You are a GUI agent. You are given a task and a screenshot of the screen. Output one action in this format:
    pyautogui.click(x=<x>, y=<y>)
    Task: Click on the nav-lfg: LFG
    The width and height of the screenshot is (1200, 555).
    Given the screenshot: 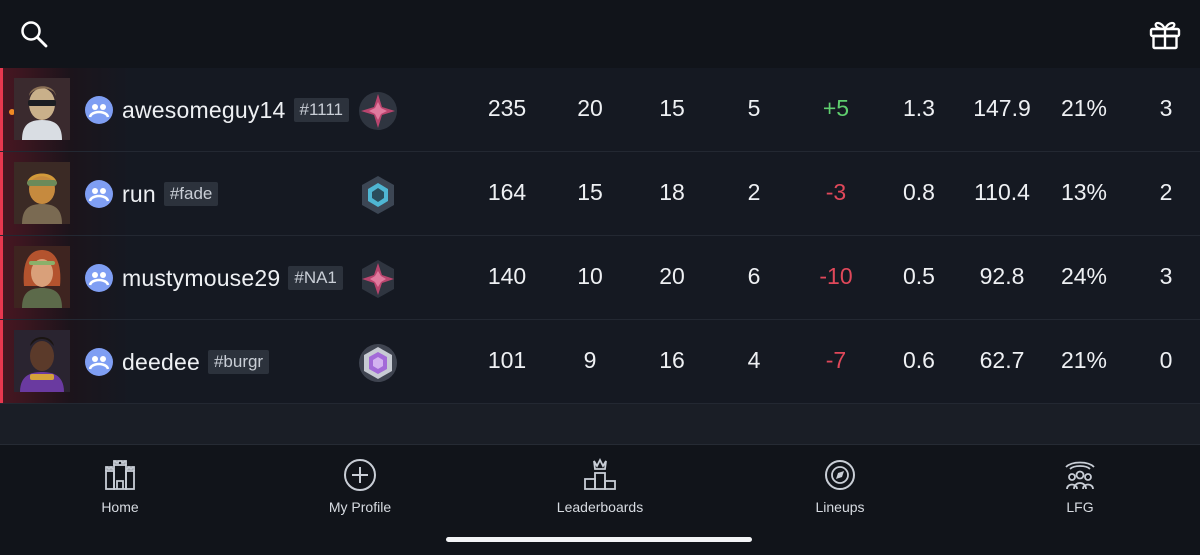 What is the action you would take?
    pyautogui.click(x=1080, y=486)
    